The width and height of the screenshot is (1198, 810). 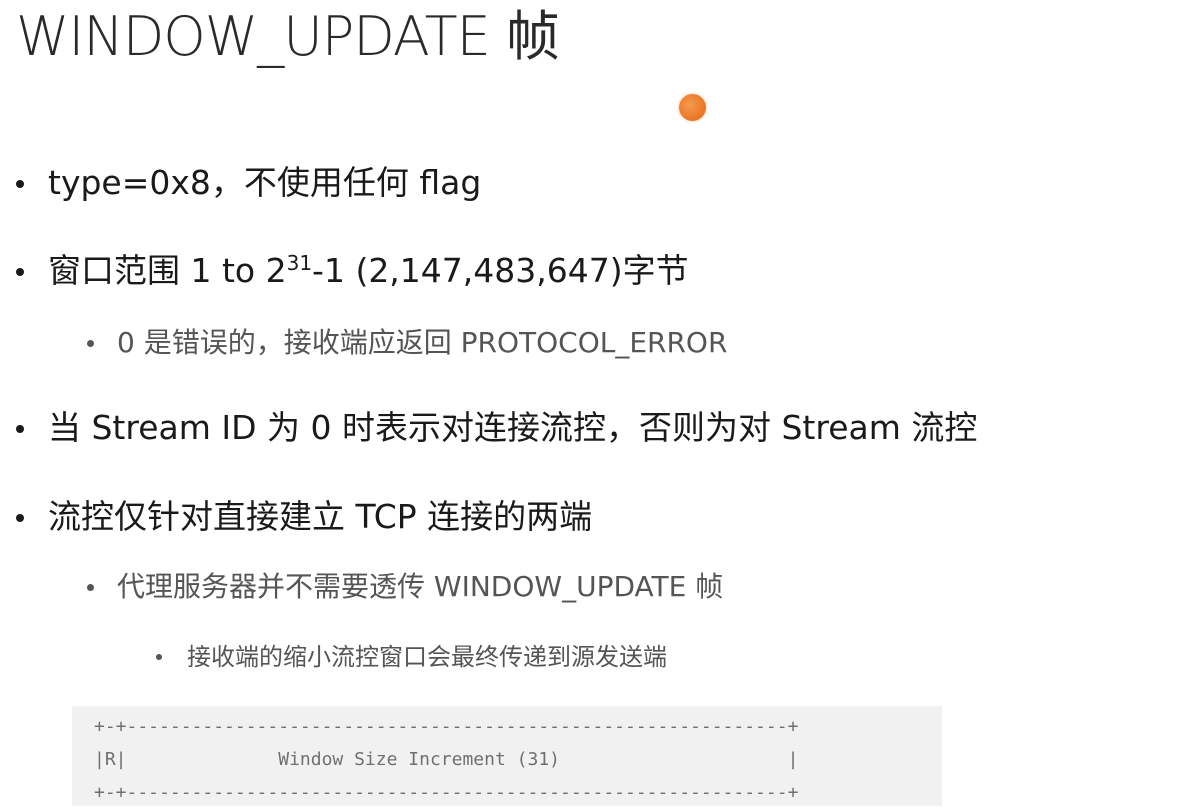 What do you see at coordinates (513, 427) in the screenshot?
I see `bullet-text: 当 Stream ID 为 0 时表示对连接流控，否则为对 Stream 流控` at bounding box center [513, 427].